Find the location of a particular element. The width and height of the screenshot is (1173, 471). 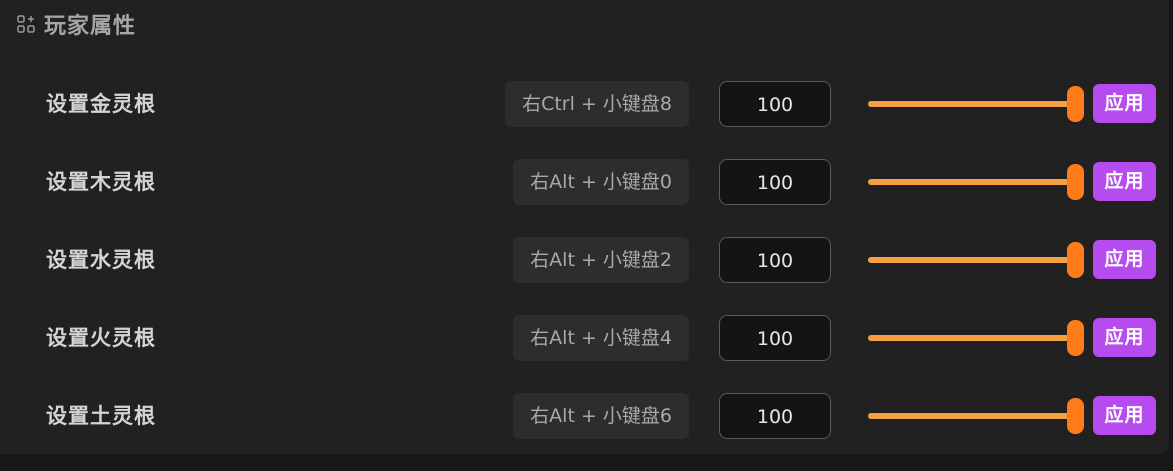

attribute-label: 设置火灵根 is located at coordinates (101, 338).